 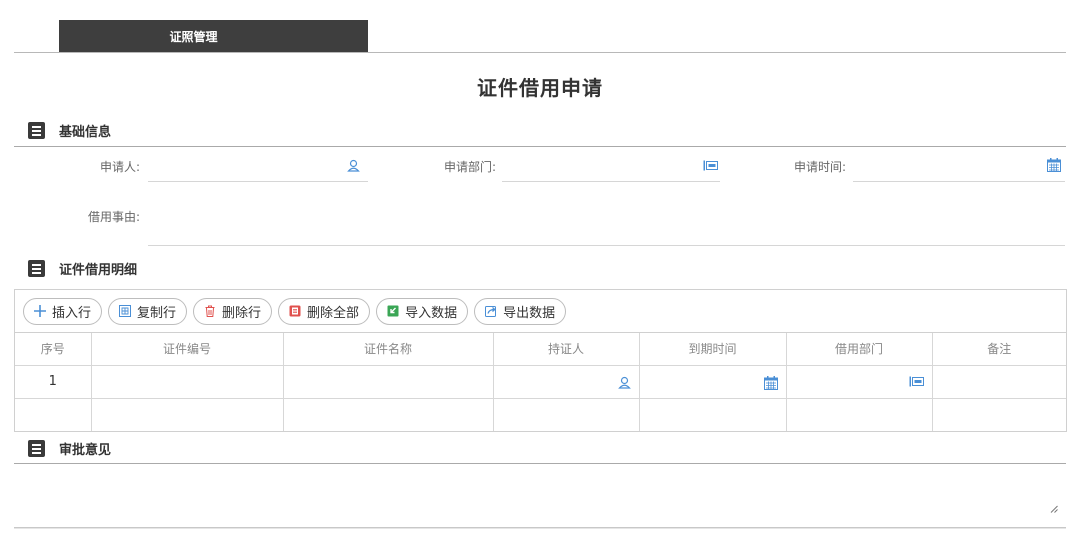 What do you see at coordinates (606, 245) in the screenshot?
I see `reason-input` at bounding box center [606, 245].